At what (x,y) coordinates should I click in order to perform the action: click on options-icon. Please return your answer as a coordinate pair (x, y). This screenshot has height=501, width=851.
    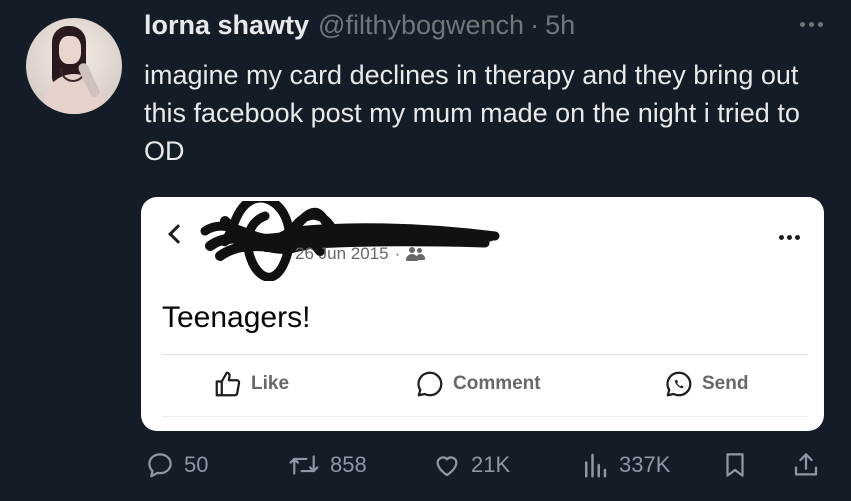
    Looking at the image, I should click on (789, 237).